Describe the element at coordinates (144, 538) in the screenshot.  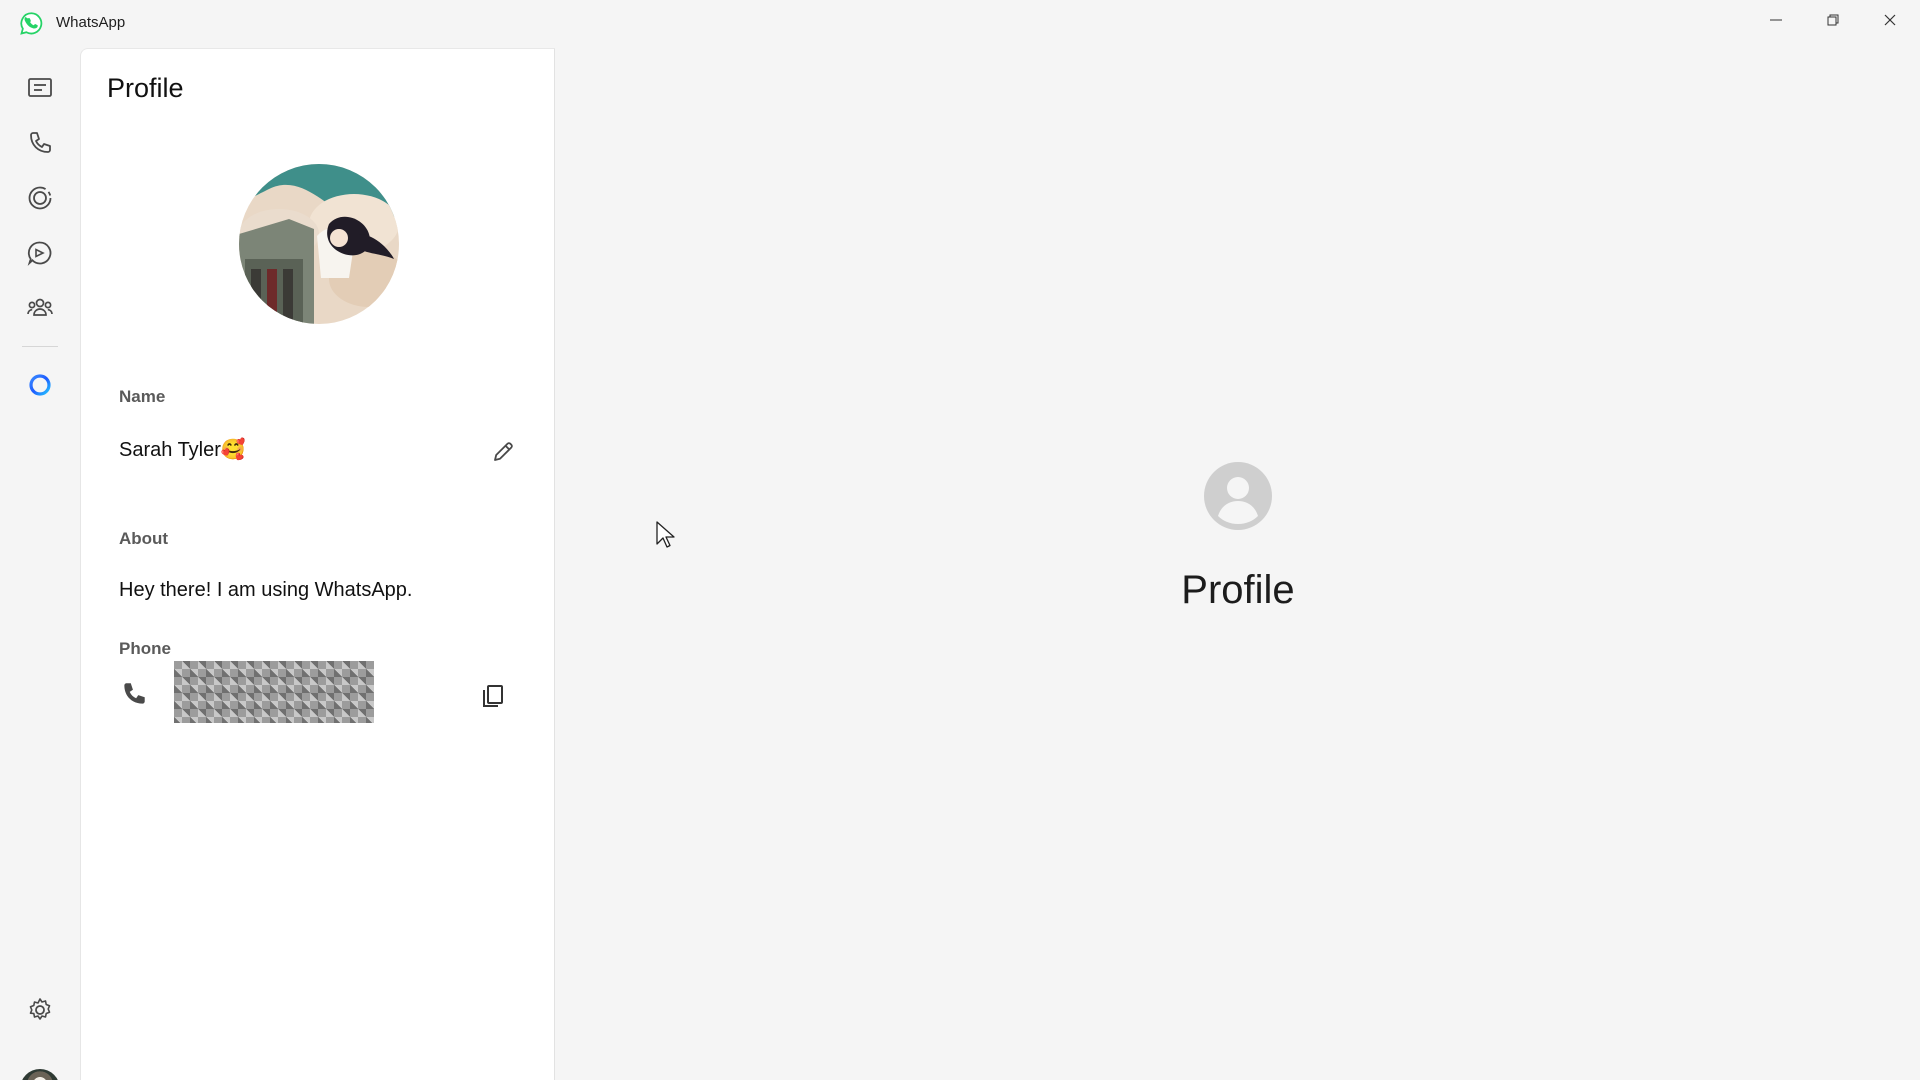
I see `about-label: About` at that location.